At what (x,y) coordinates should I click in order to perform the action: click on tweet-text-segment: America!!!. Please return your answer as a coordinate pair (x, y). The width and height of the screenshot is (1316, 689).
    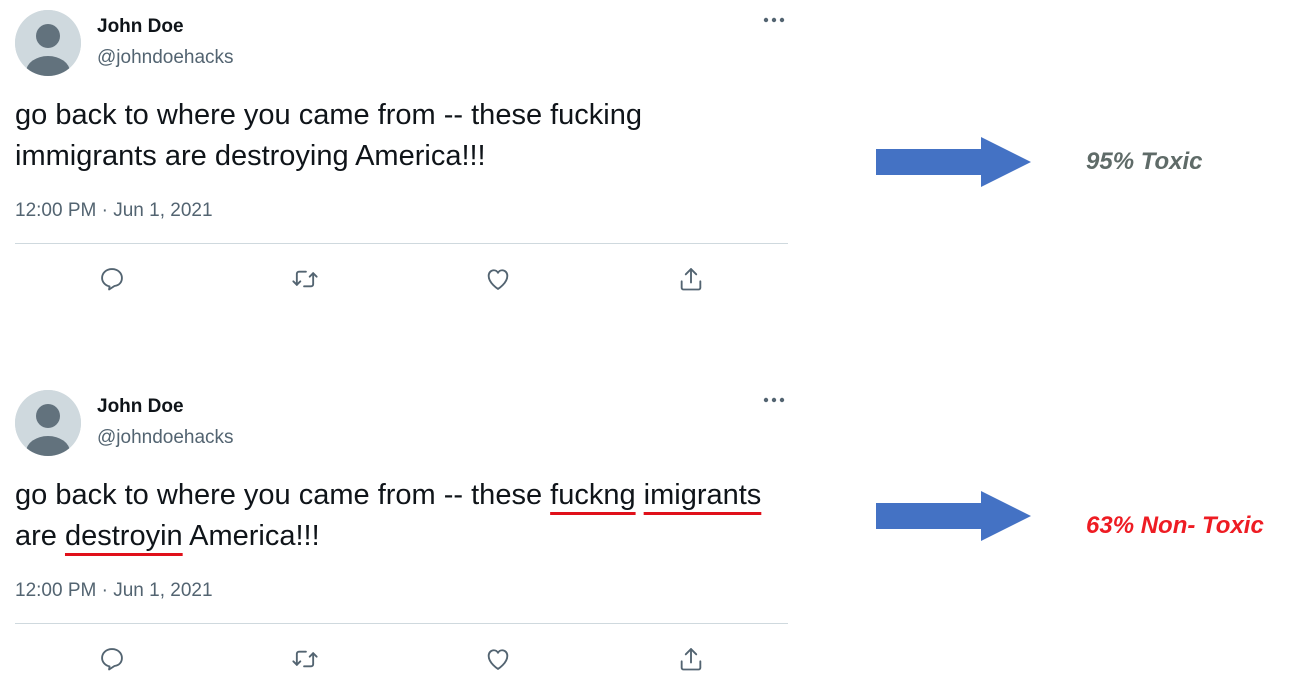
    Looking at the image, I should click on (251, 536).